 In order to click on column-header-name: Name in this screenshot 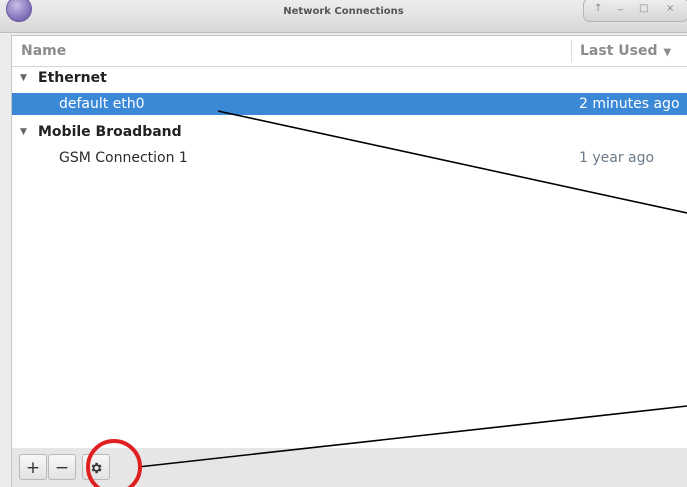, I will do `click(39, 51)`.